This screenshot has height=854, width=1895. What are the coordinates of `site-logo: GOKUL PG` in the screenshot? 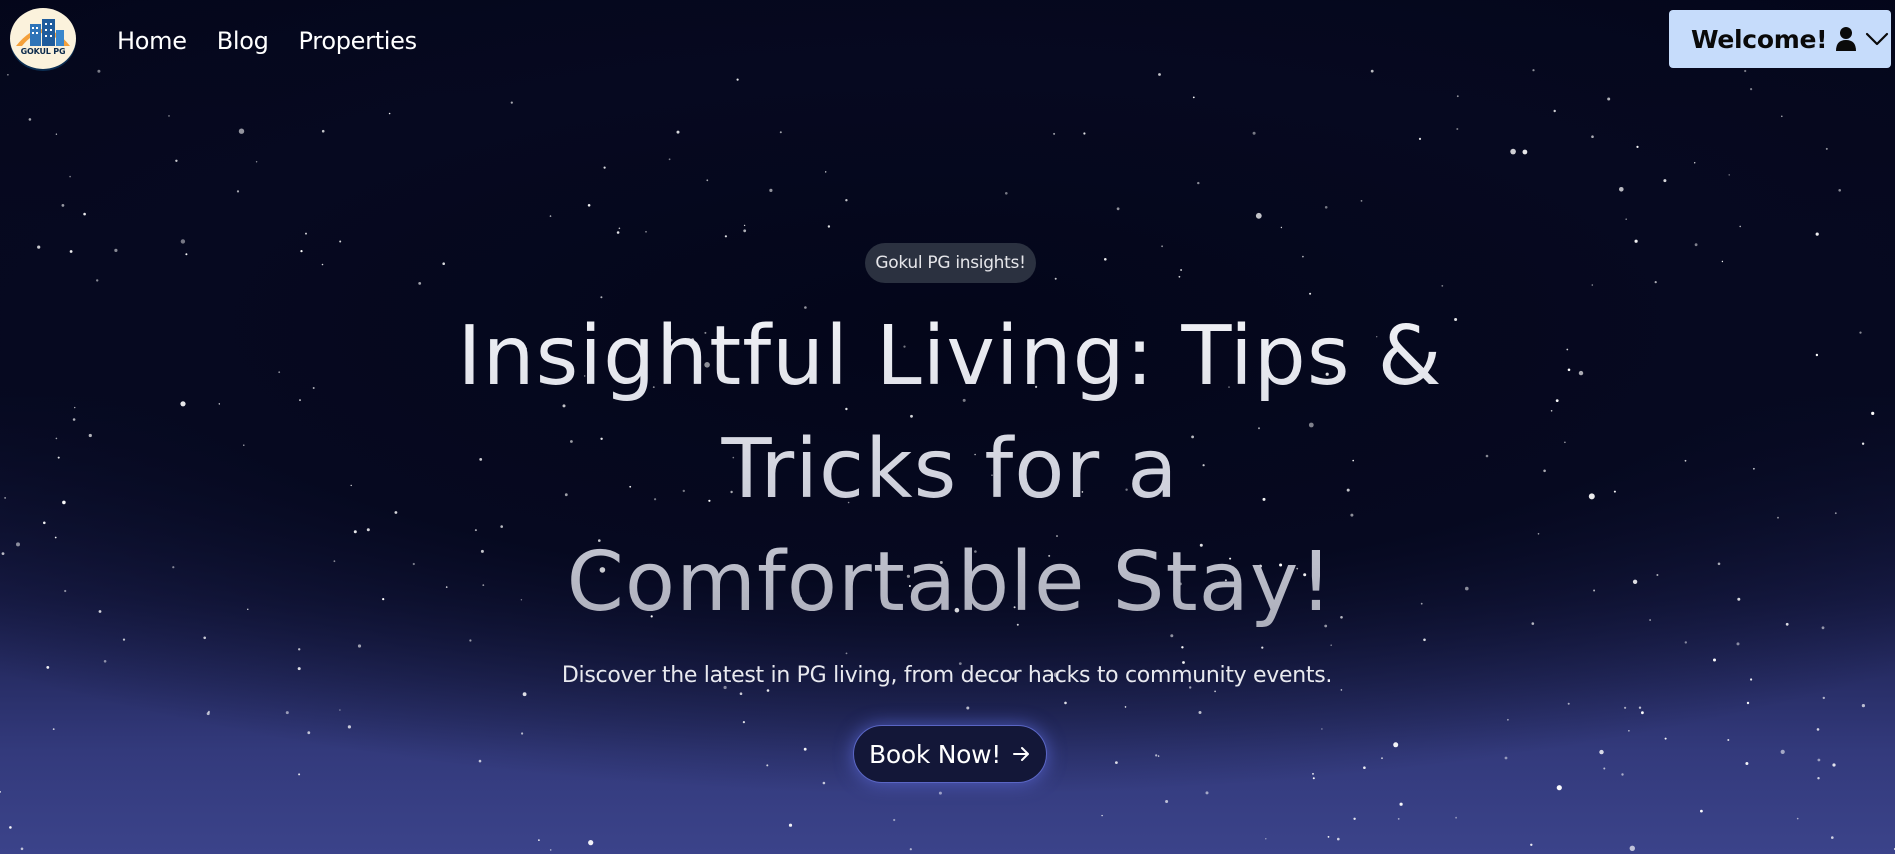 It's located at (43, 38).